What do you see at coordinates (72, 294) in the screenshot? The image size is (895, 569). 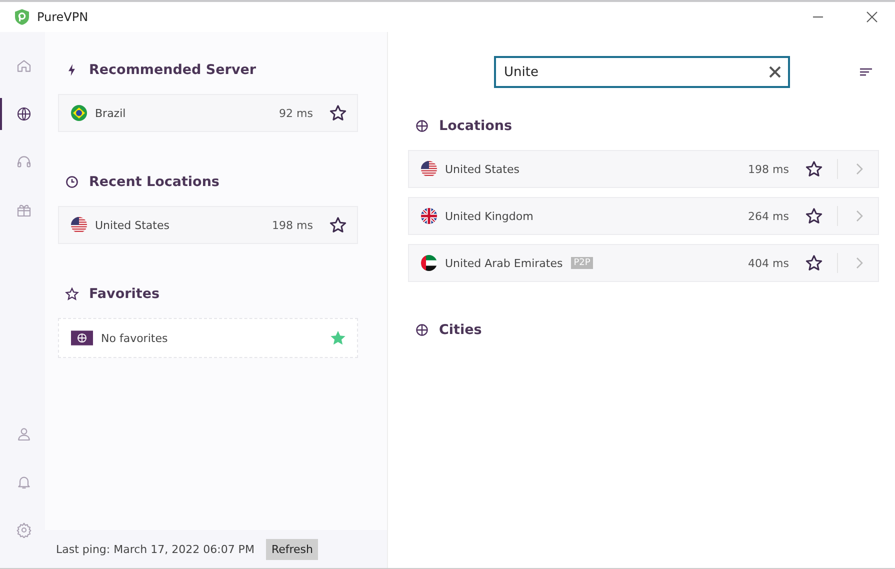 I see `star-outline-icon` at bounding box center [72, 294].